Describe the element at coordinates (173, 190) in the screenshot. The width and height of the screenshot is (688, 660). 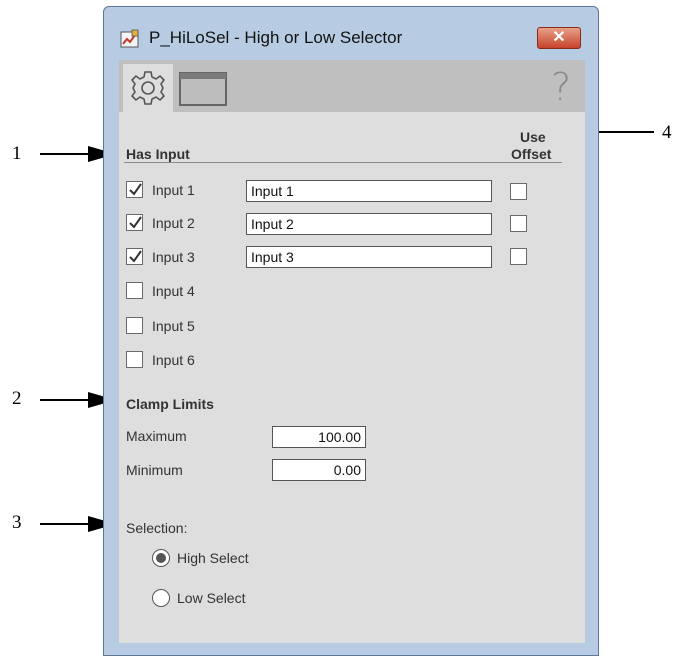
I see `input-1-label: Input 1` at that location.